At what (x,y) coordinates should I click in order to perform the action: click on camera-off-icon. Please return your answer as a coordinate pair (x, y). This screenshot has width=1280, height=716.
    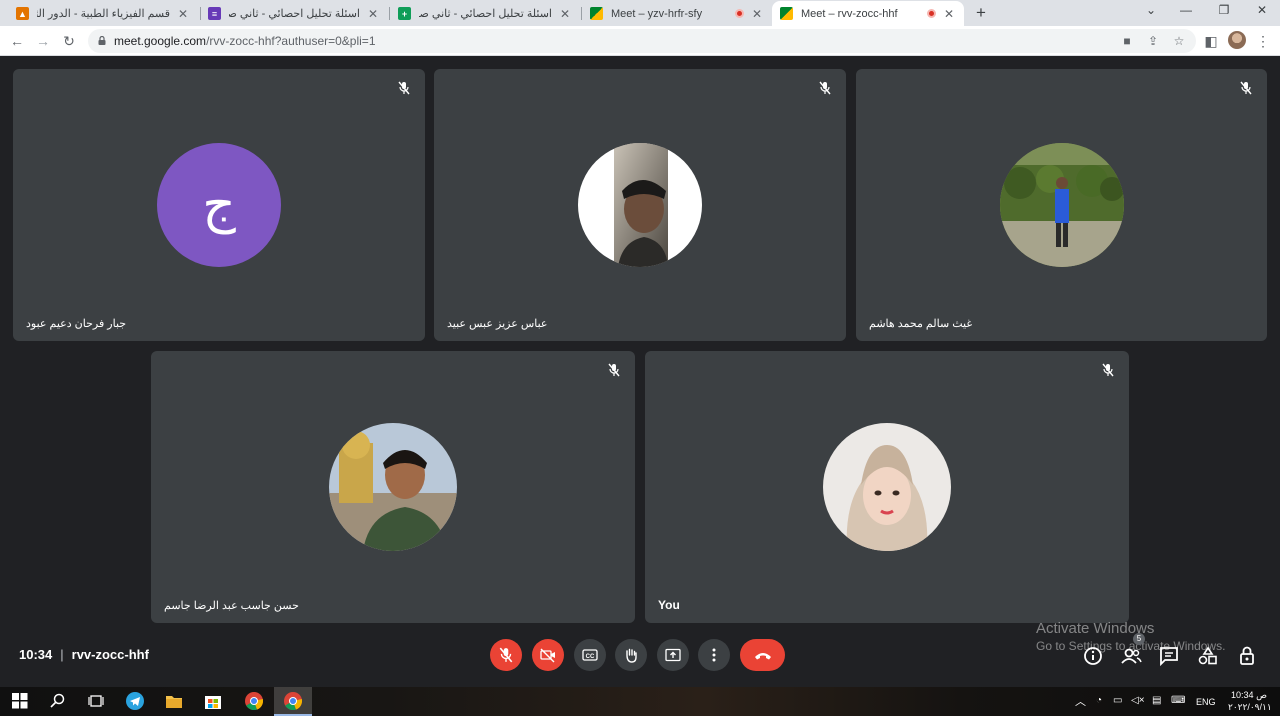
    Looking at the image, I should click on (547, 655).